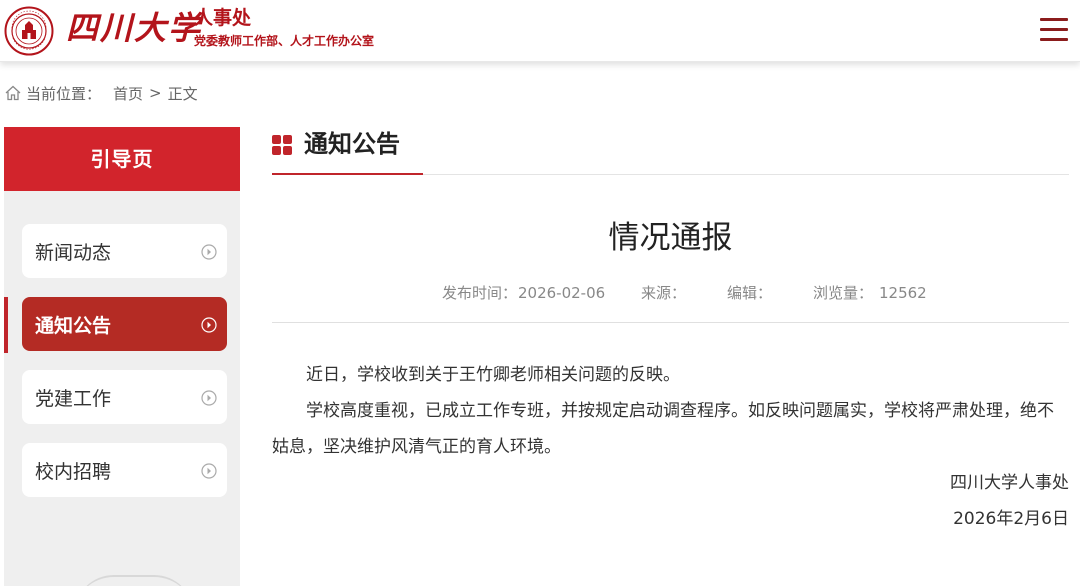  I want to click on university-seal-icon, so click(29, 31).